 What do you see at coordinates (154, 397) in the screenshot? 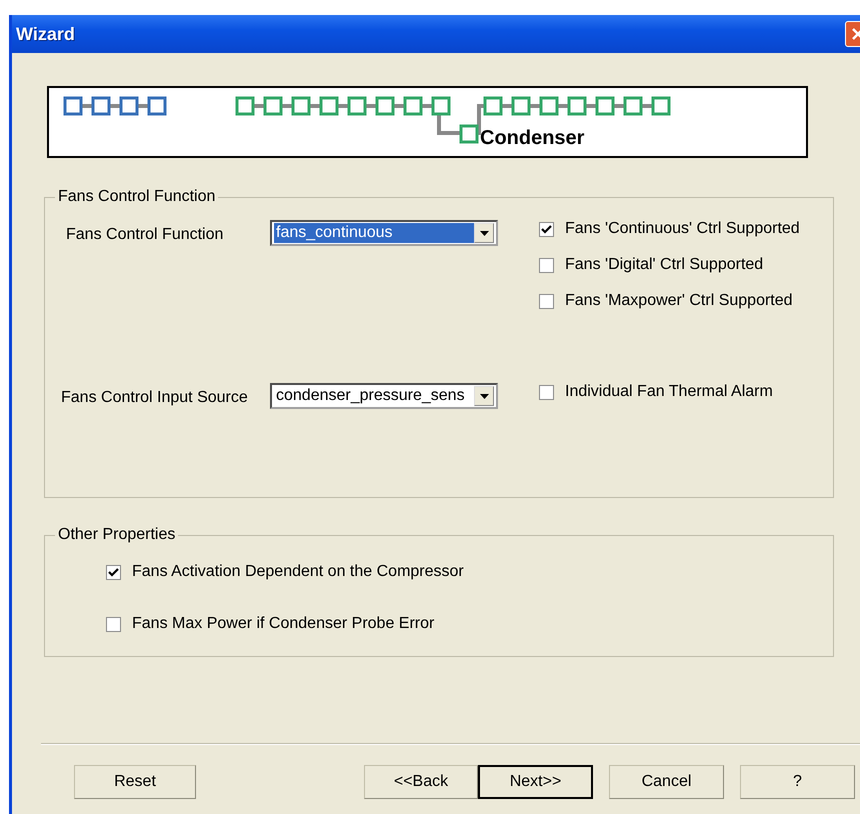
I see `field-label: Fans Control Input Source` at bounding box center [154, 397].